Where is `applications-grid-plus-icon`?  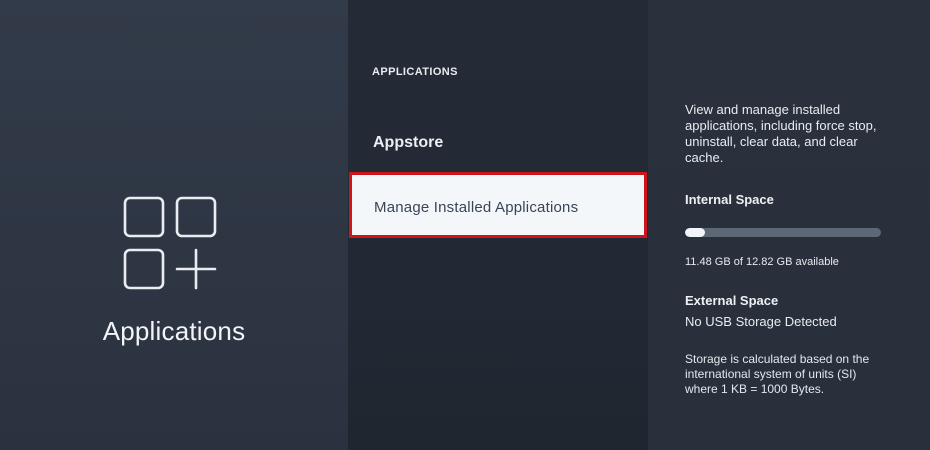 applications-grid-plus-icon is located at coordinates (171, 244).